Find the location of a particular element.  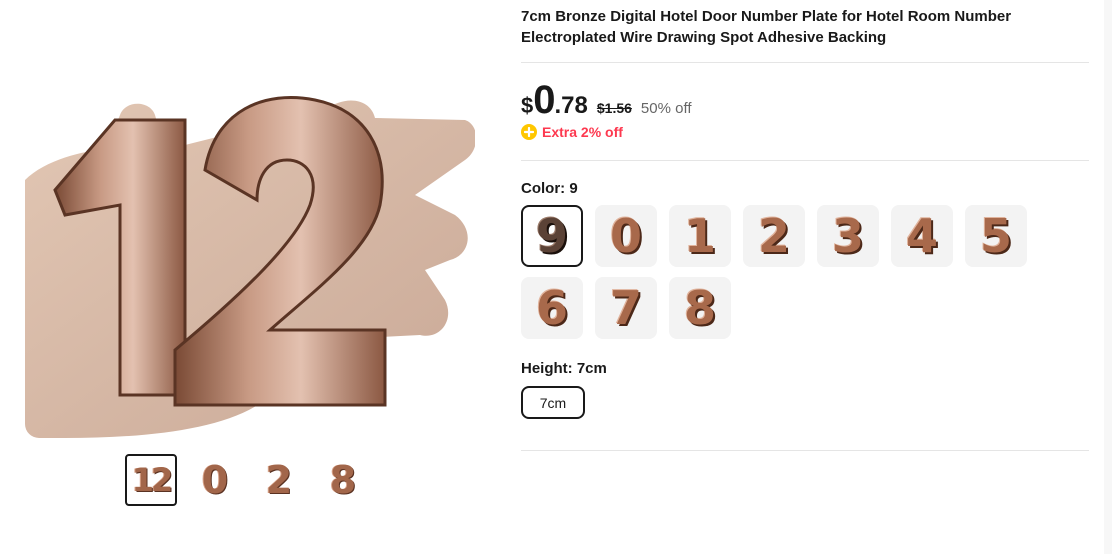

color-option-label: 1 is located at coordinates (699, 236).